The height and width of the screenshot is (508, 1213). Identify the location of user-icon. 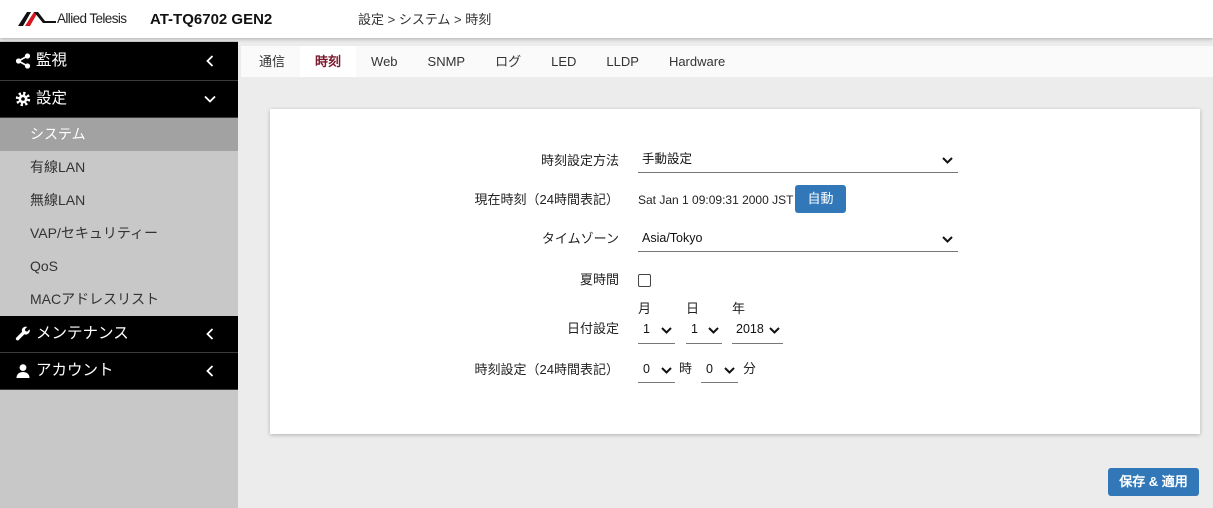
(23, 371).